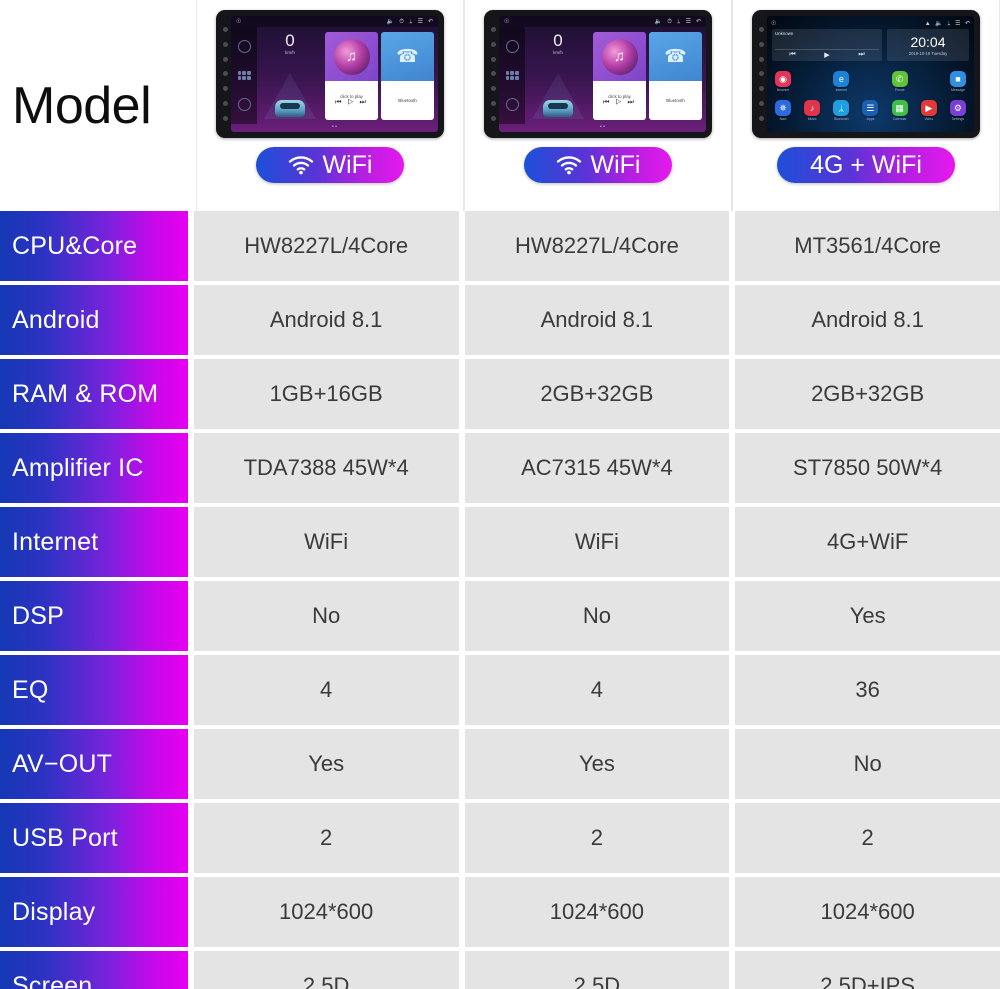 This screenshot has height=989, width=1000. Describe the element at coordinates (783, 81) in the screenshot. I see `app-browser: ◉ Browser` at that location.